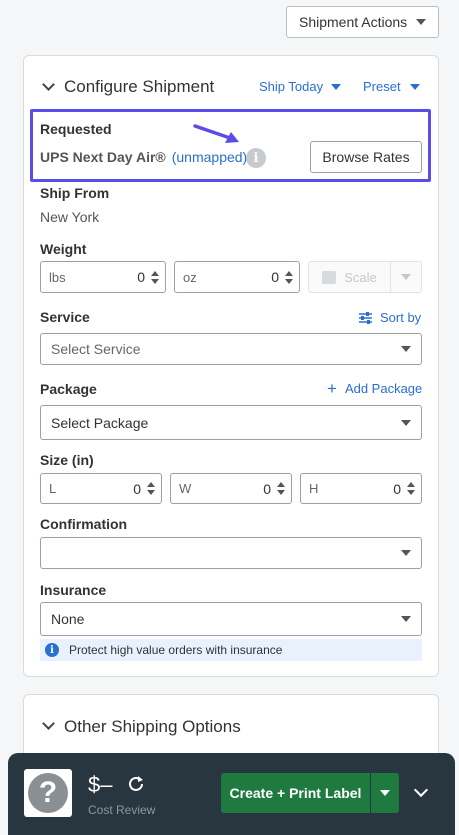 This screenshot has width=459, height=835. Describe the element at coordinates (365, 317) in the screenshot. I see `sliders-icon` at that location.